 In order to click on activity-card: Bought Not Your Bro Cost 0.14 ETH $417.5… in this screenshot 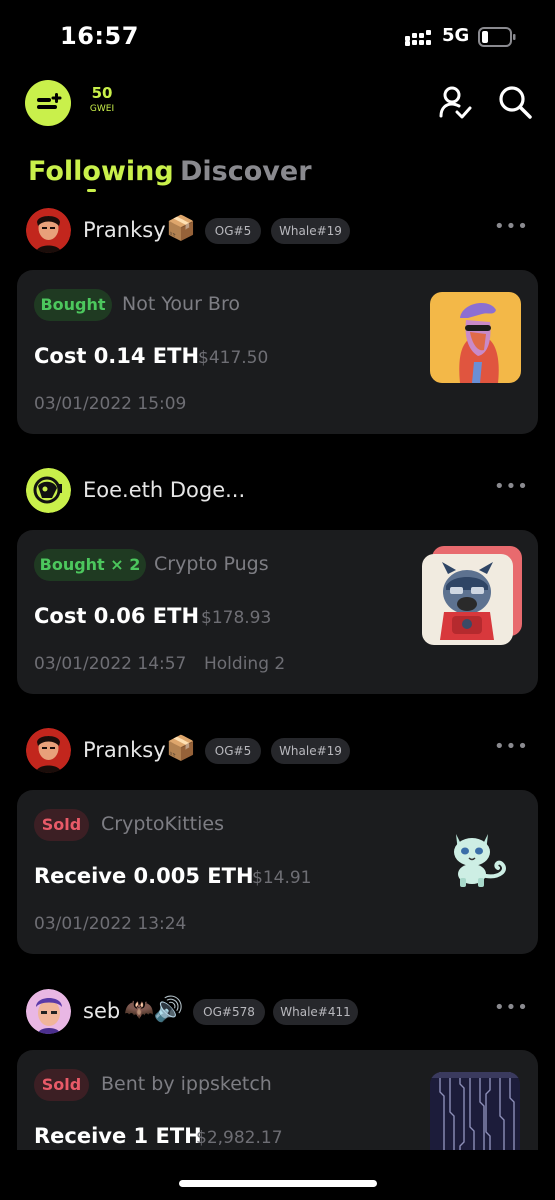, I will do `click(277, 352)`.